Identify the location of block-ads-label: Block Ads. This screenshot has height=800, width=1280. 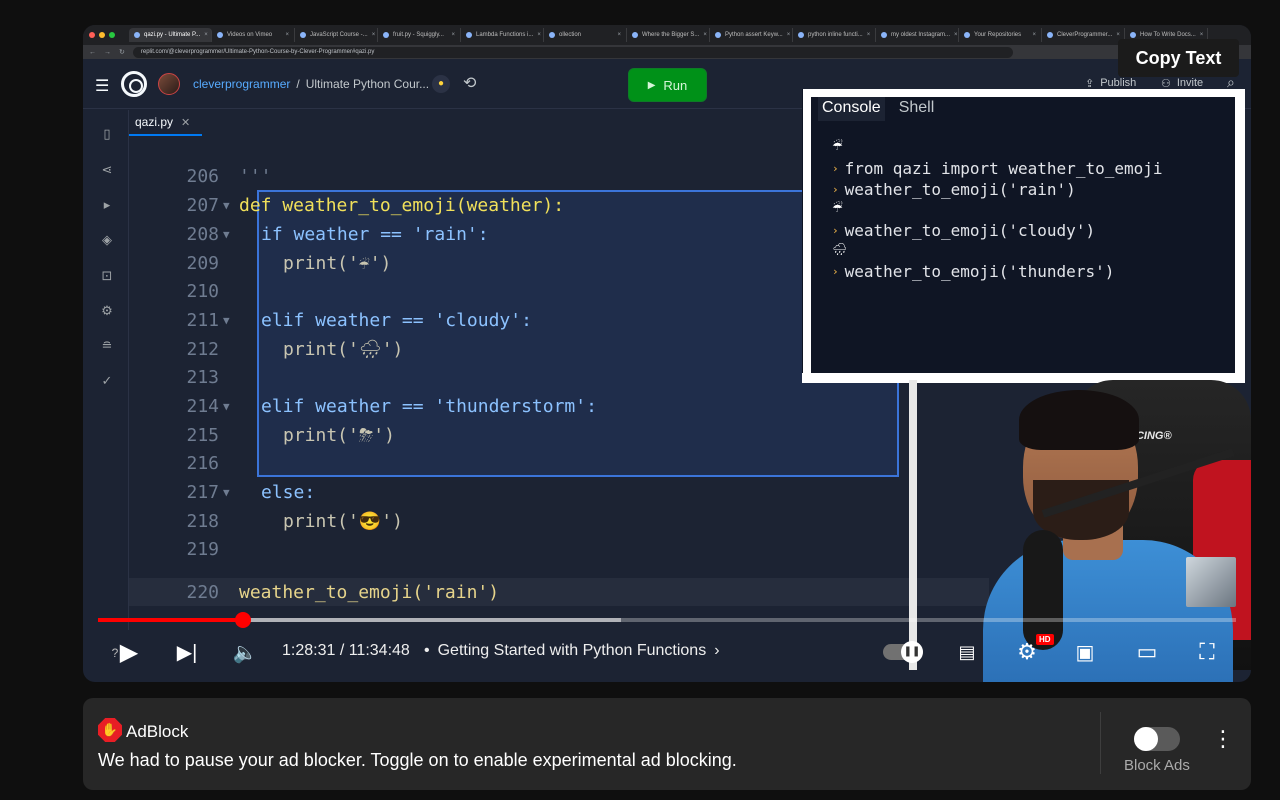
(1157, 765).